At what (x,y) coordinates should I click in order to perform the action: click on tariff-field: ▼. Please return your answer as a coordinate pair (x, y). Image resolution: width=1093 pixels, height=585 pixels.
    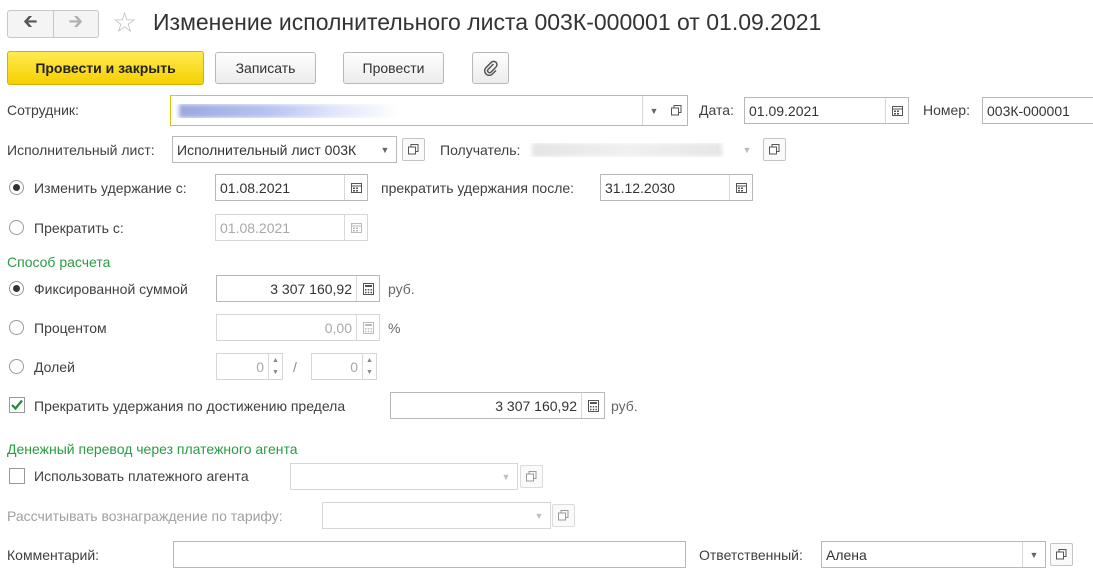
    Looking at the image, I should click on (436, 515).